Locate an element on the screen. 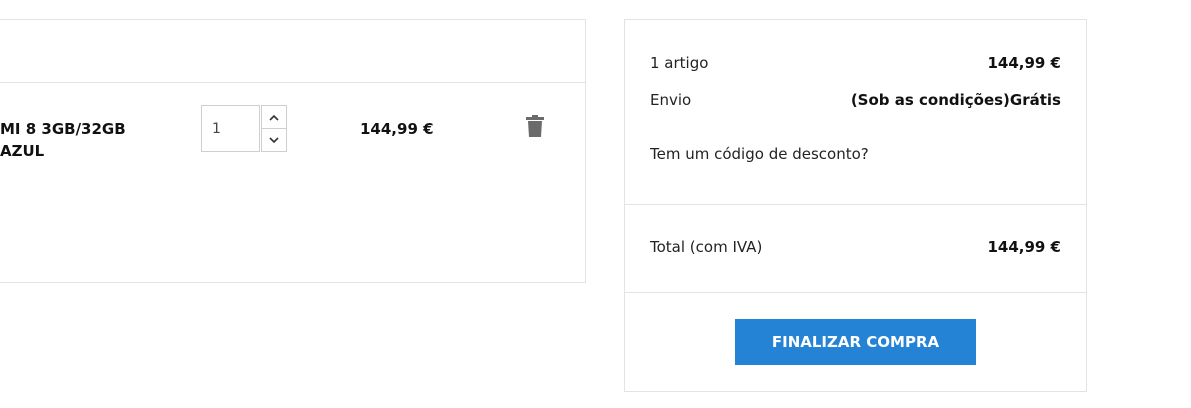  chevron-up-icon is located at coordinates (274, 117).